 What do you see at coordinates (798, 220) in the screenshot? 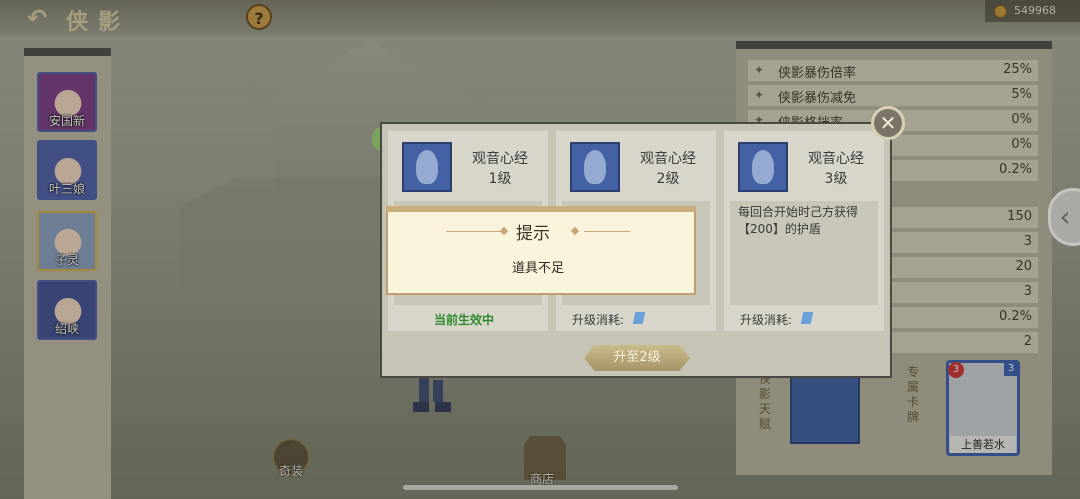
I see `skill-description: 每回合开始时己方获得【200】的护盾` at bounding box center [798, 220].